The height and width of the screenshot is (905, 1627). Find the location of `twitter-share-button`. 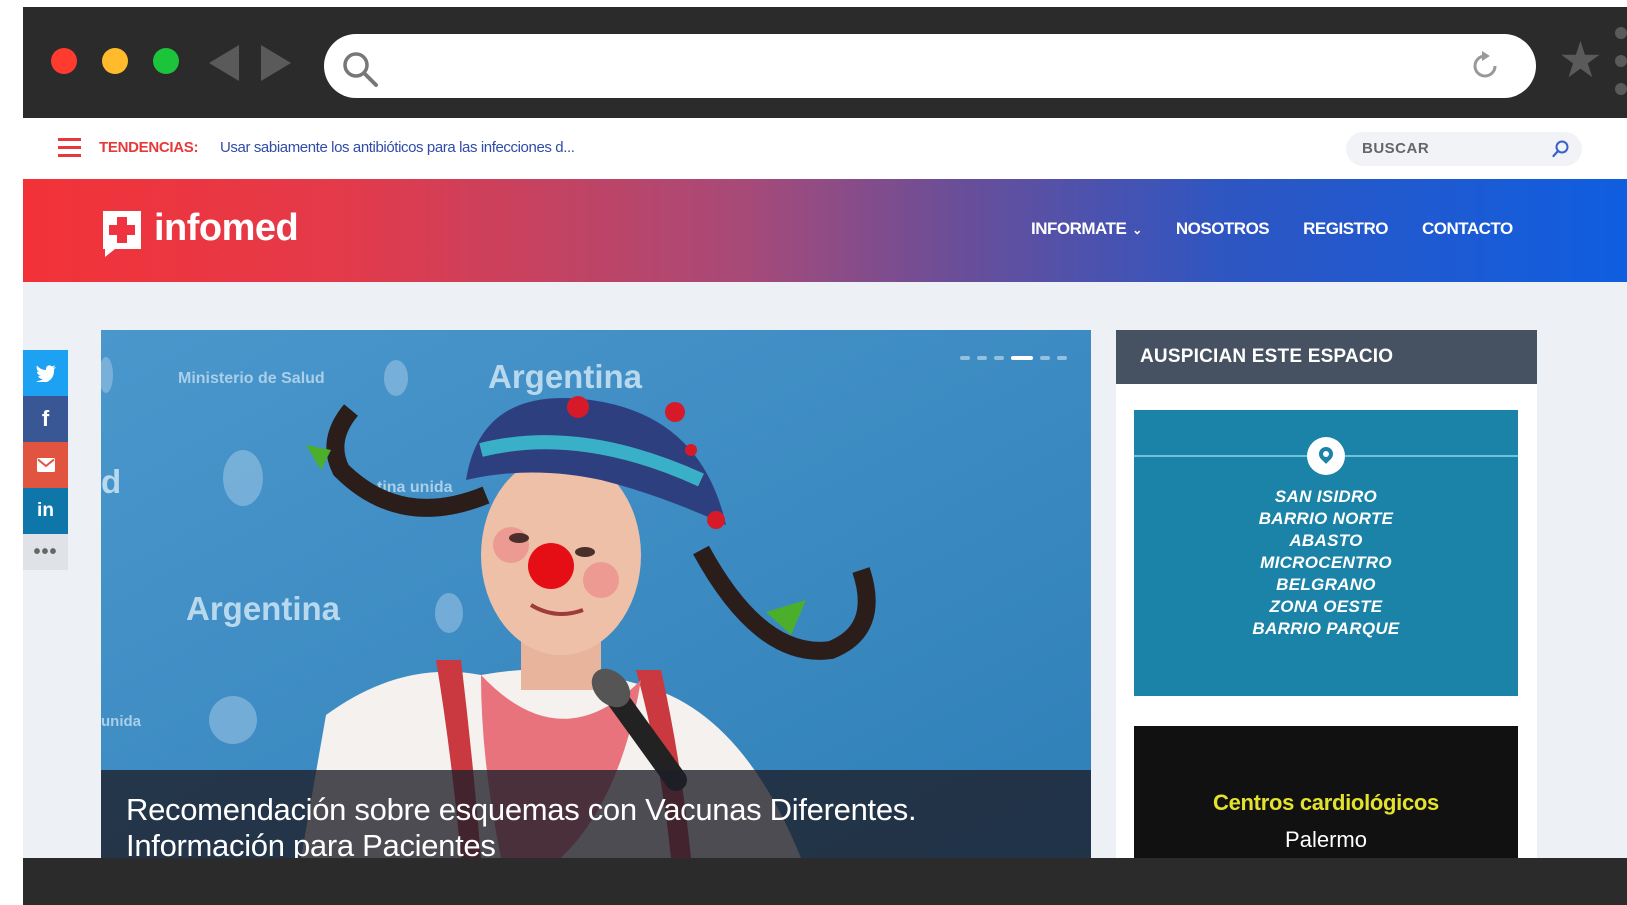

twitter-share-button is located at coordinates (45, 373).